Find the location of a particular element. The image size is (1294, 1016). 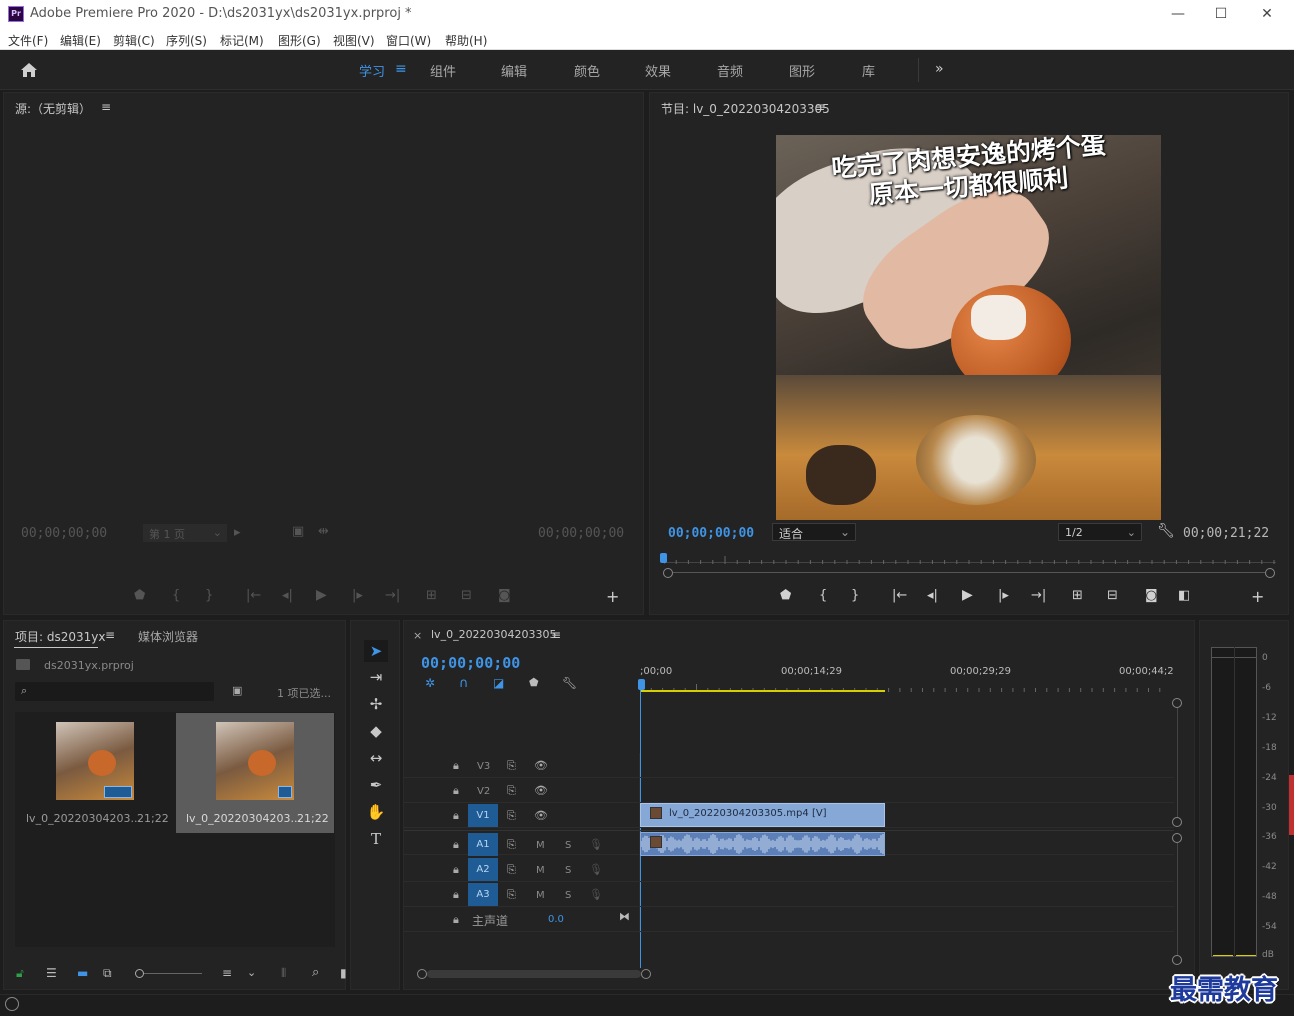

track-target-v1: V1 is located at coordinates (483, 815).